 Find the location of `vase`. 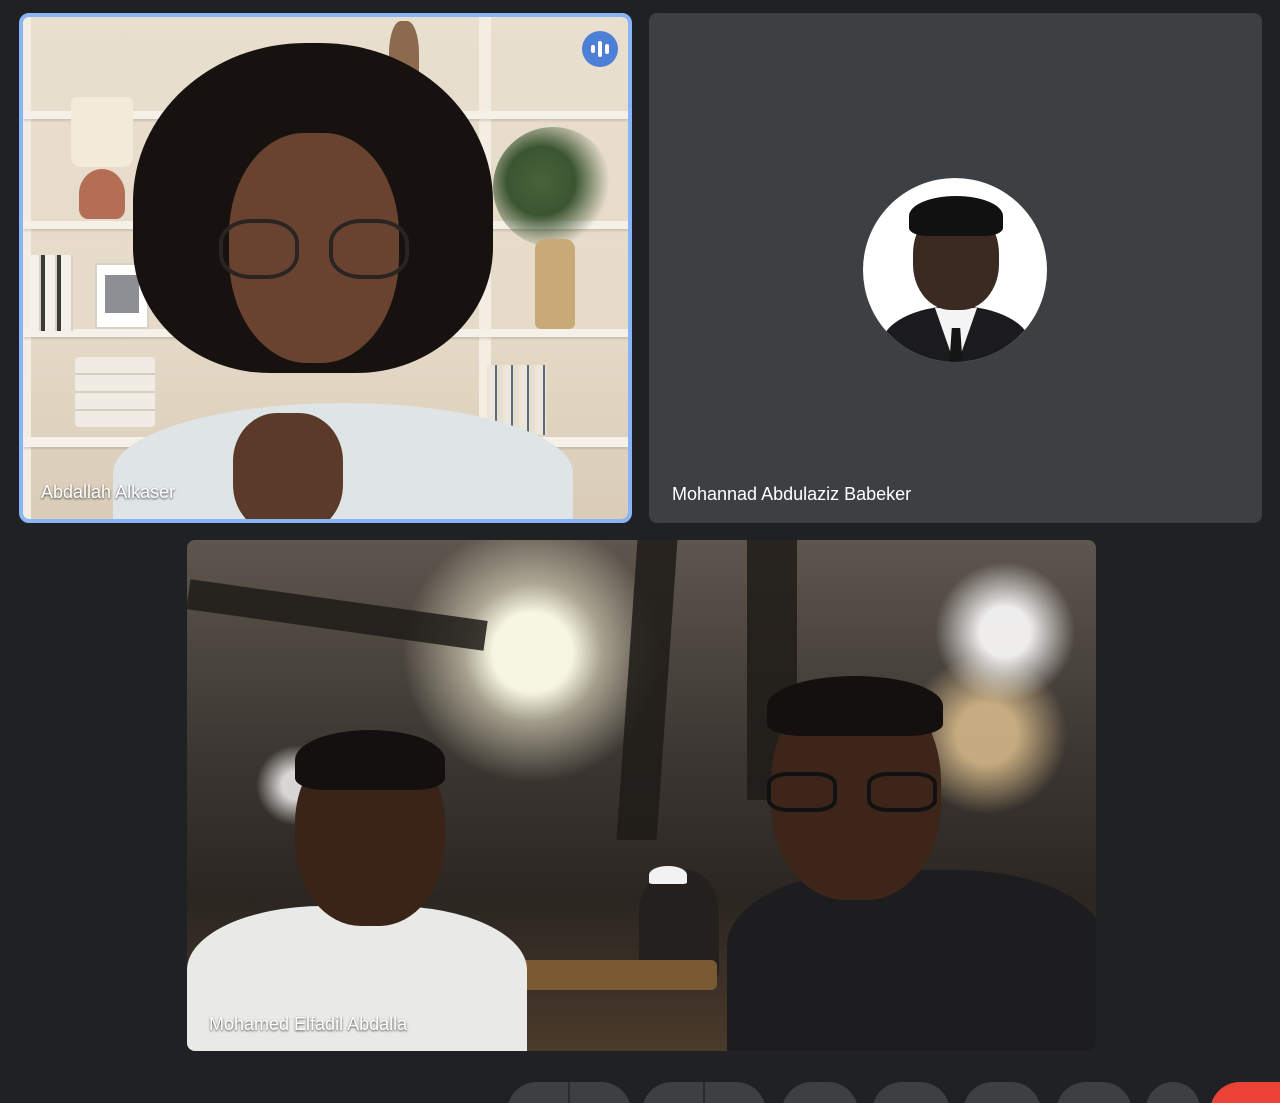

vase is located at coordinates (555, 284).